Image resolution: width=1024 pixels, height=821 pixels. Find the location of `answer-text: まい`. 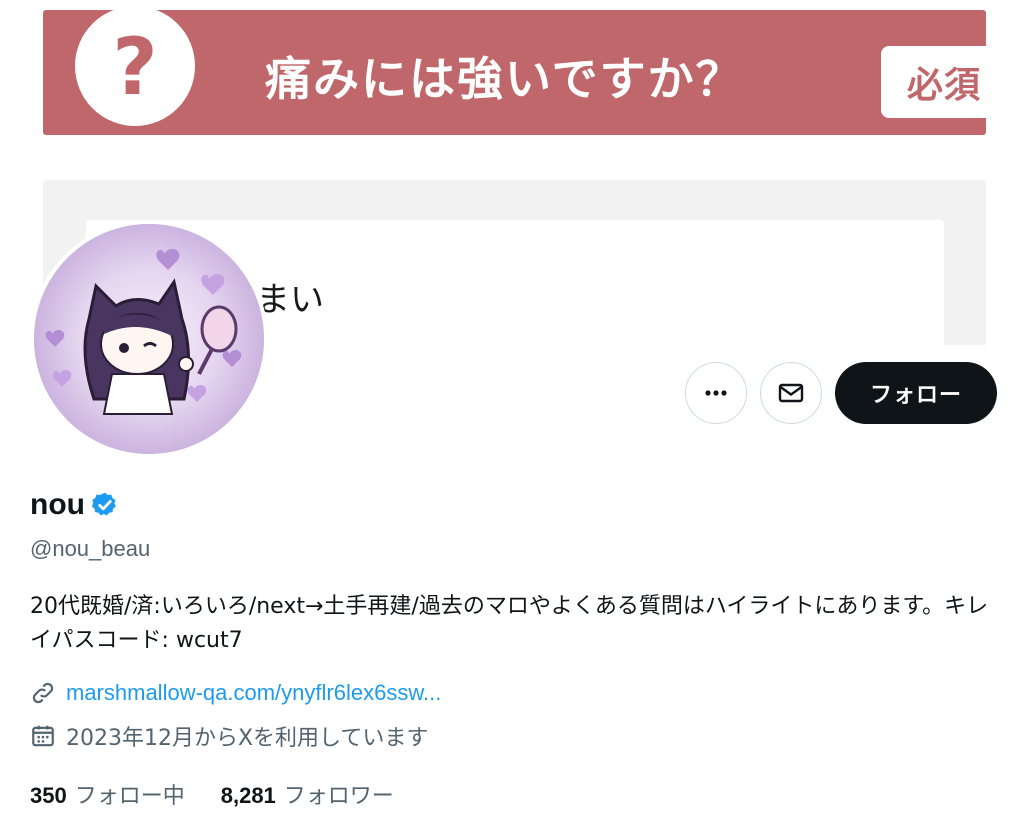

answer-text: まい is located at coordinates (290, 300).